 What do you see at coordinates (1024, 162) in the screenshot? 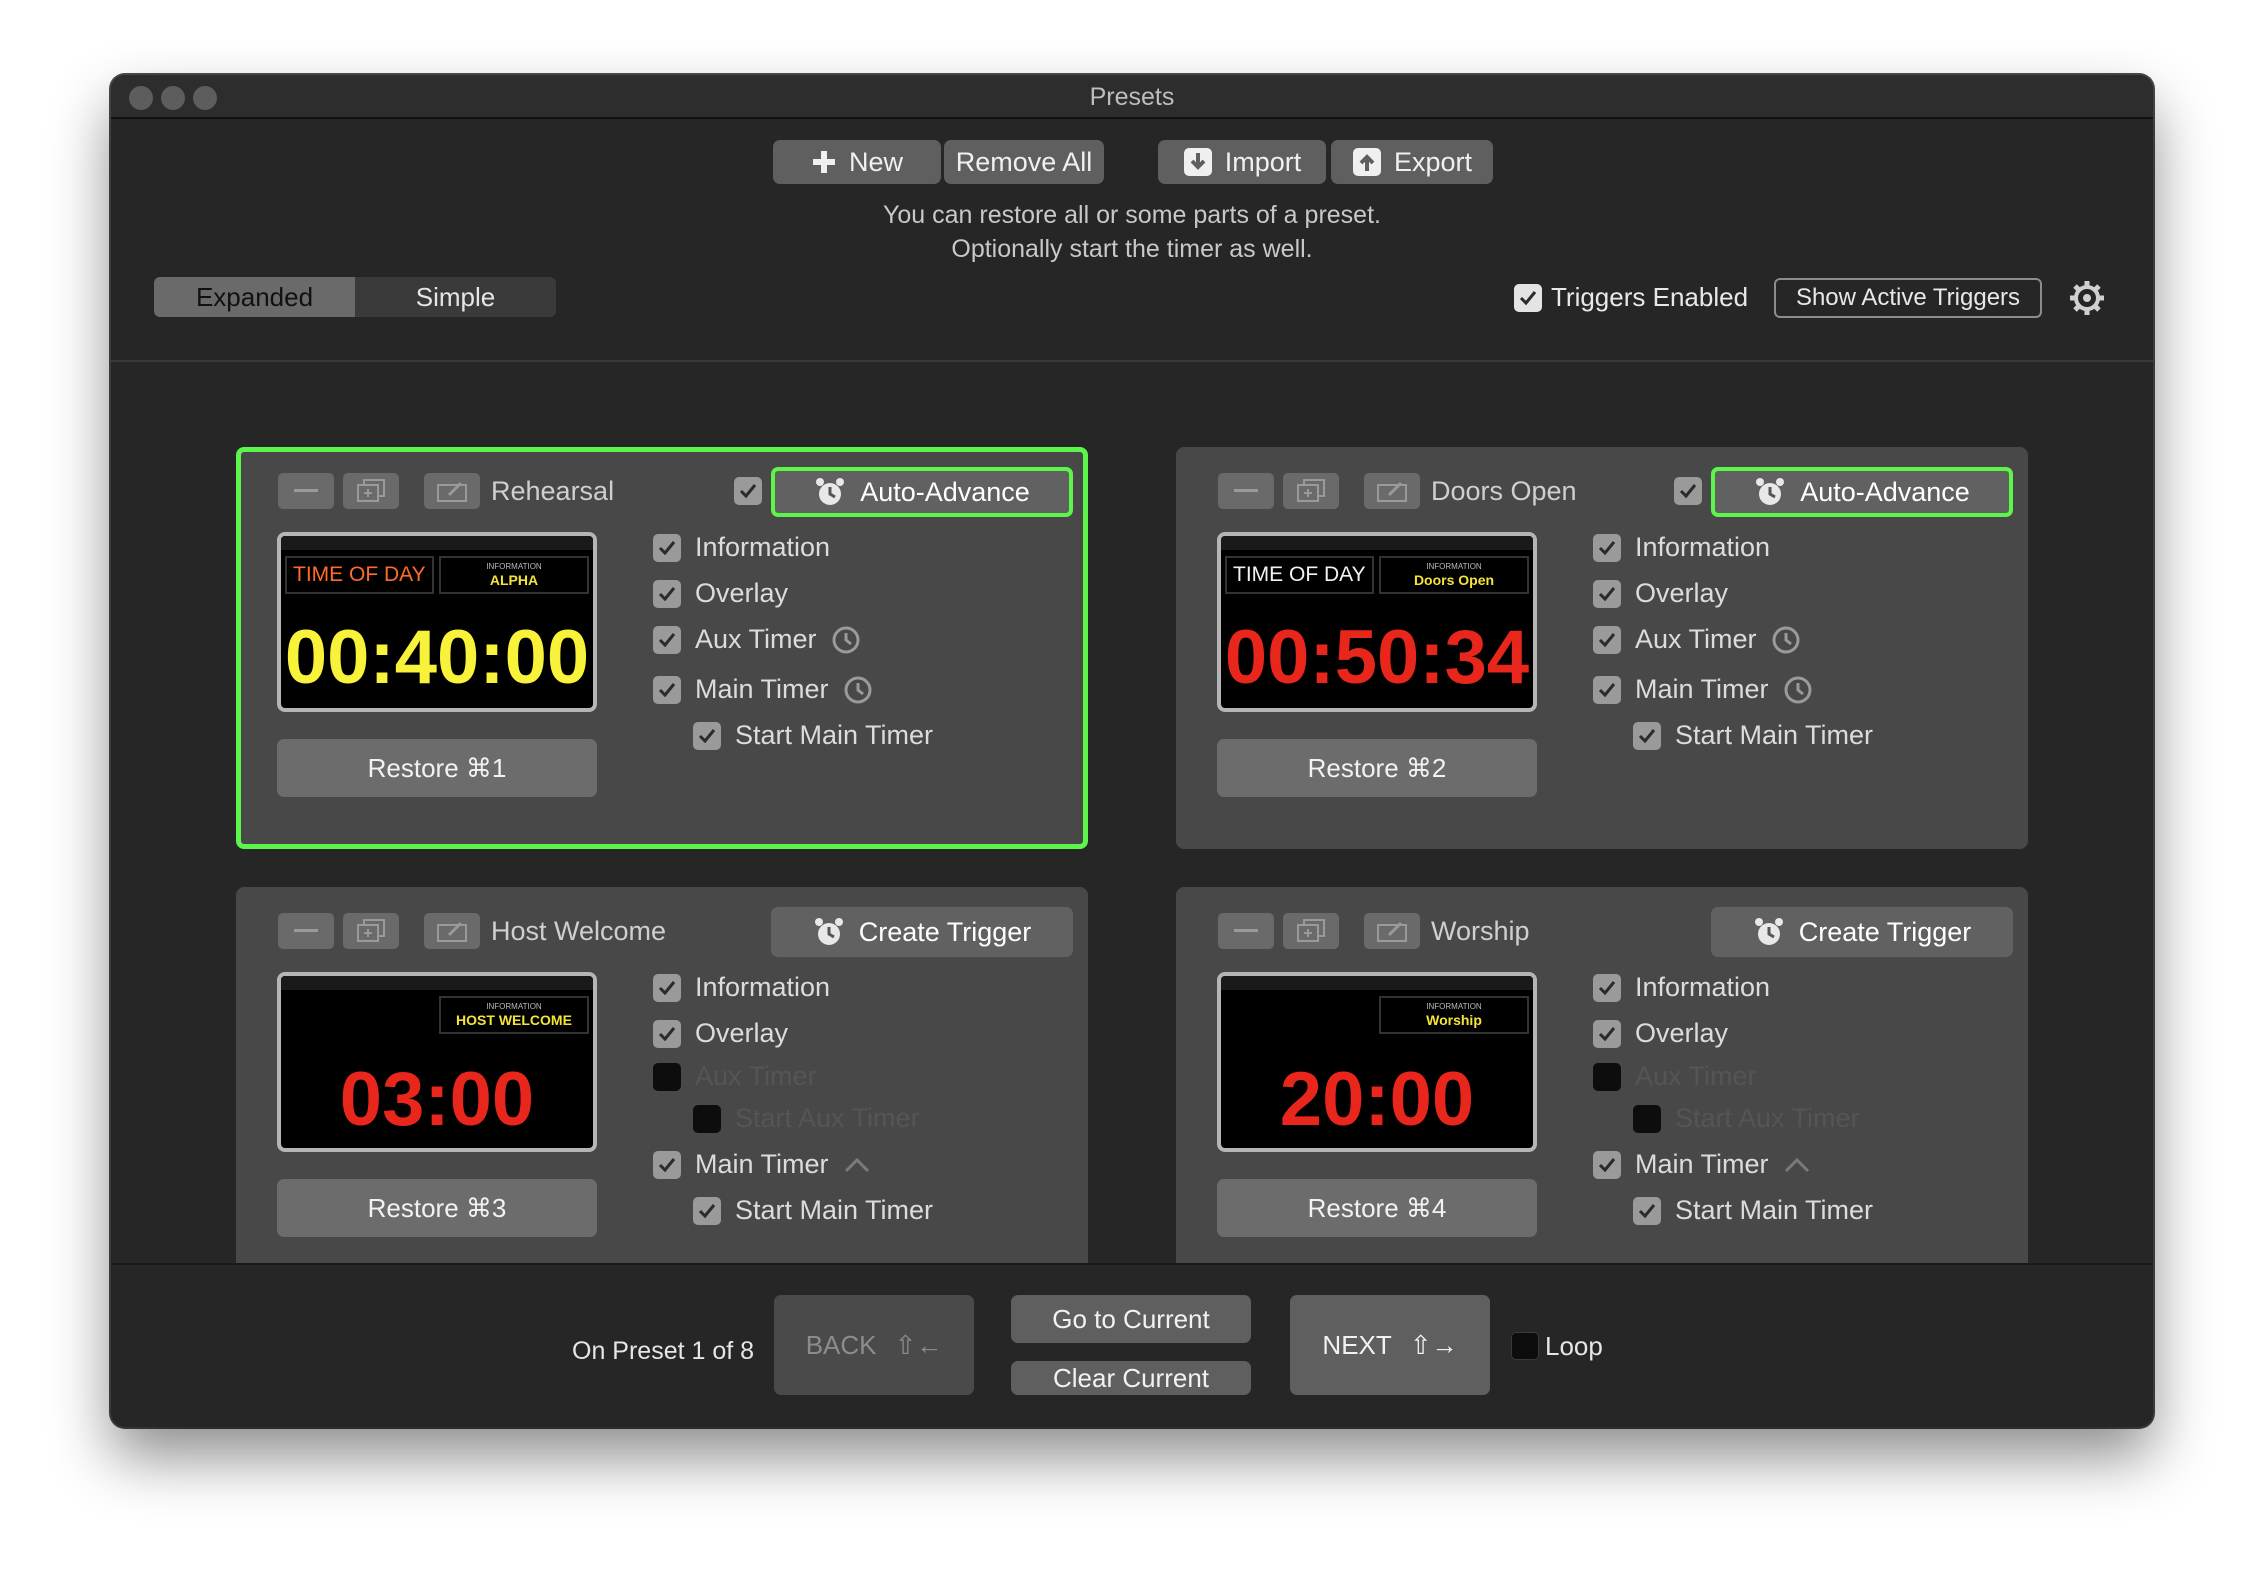
I see `remove-all-button: Remove All` at bounding box center [1024, 162].